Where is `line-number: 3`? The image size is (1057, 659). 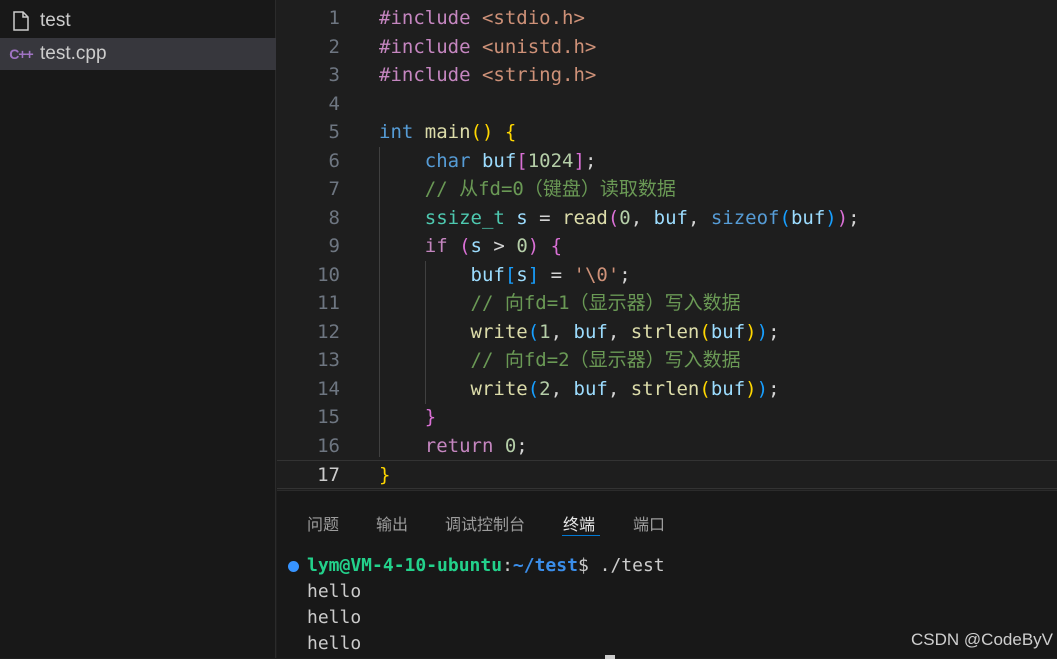 line-number: 3 is located at coordinates (334, 75).